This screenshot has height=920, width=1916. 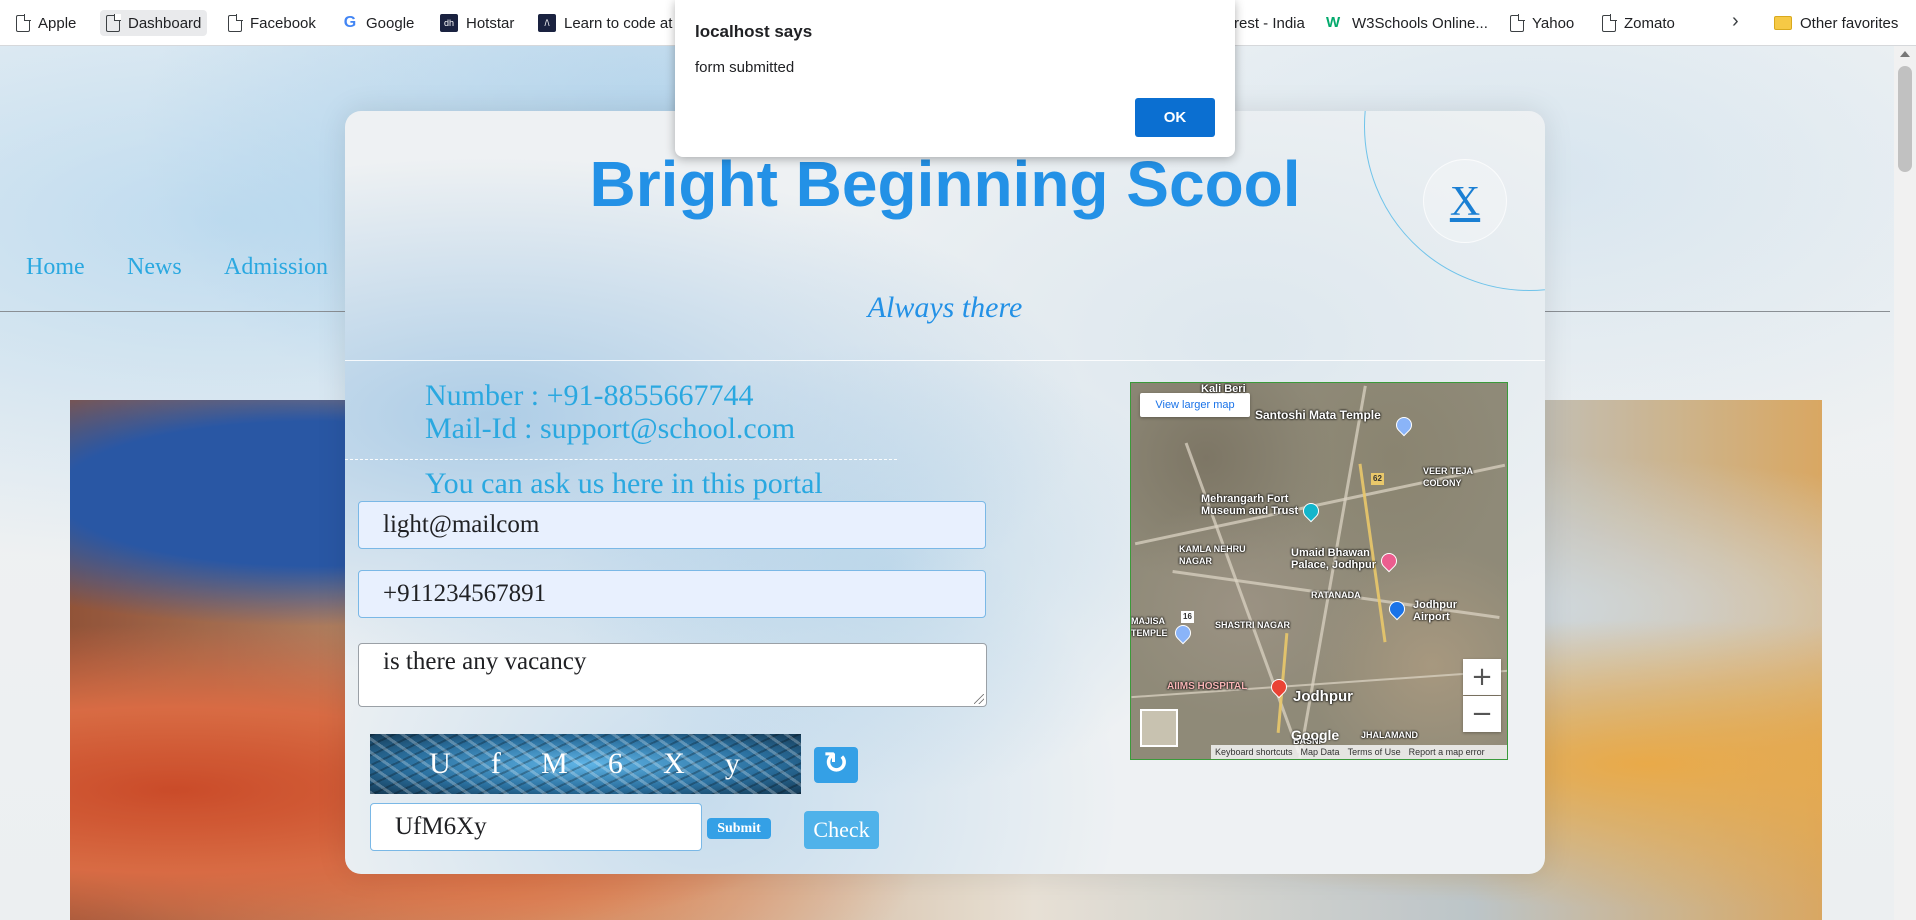 What do you see at coordinates (841, 830) in the screenshot?
I see `check-button: Check` at bounding box center [841, 830].